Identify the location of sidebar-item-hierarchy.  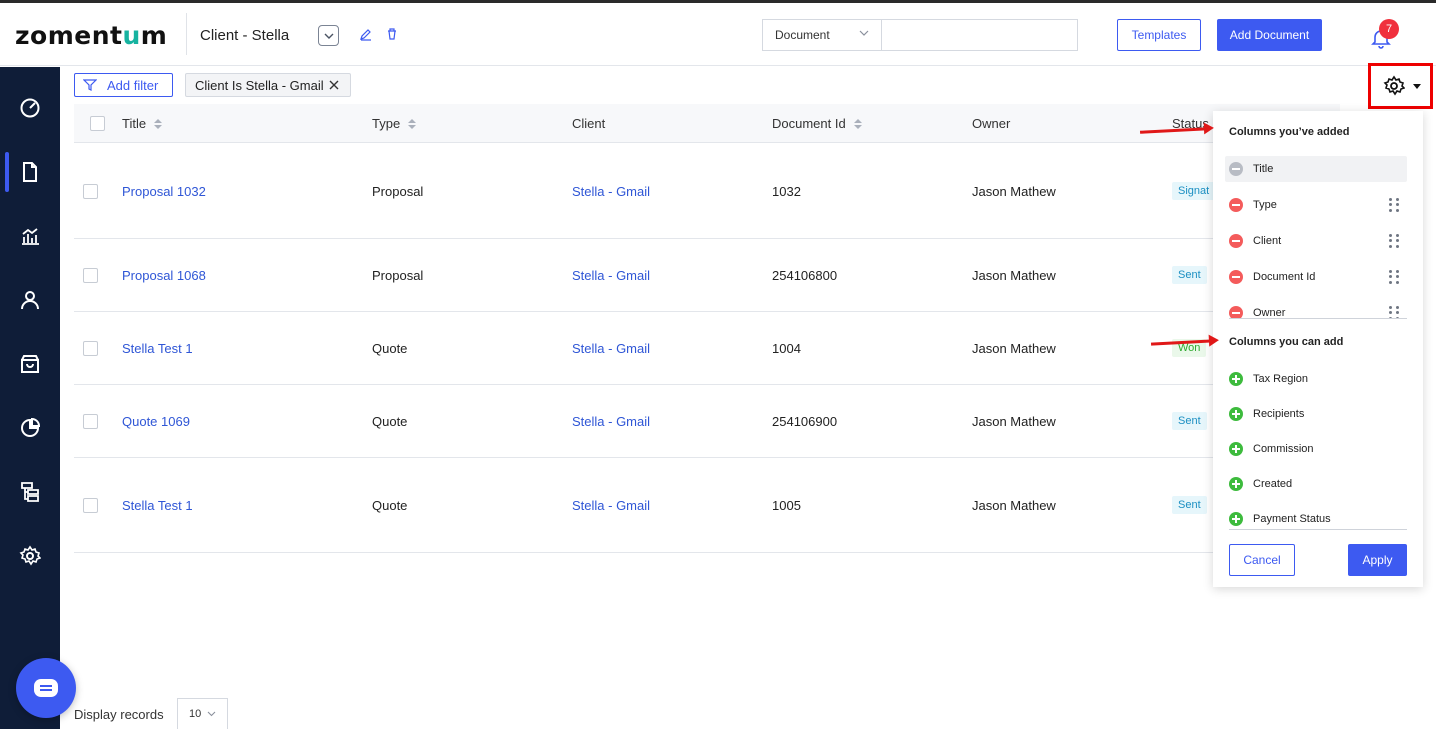
(30, 492).